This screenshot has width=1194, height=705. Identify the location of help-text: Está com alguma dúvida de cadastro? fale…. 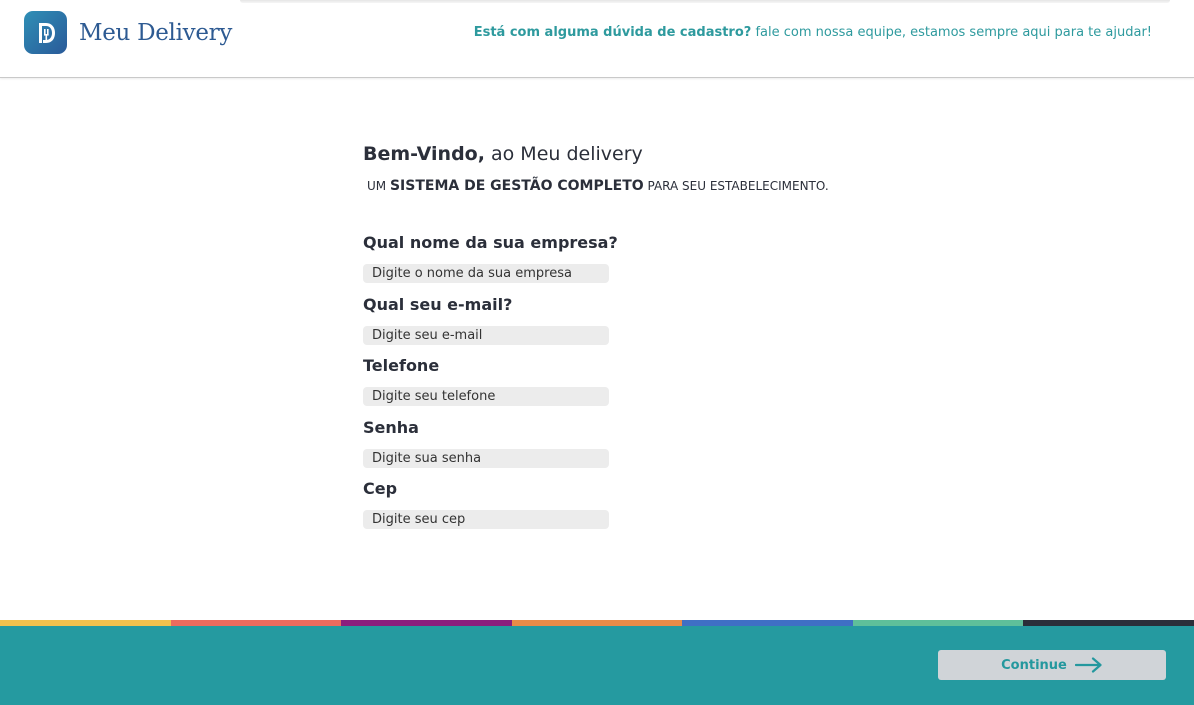
(813, 32).